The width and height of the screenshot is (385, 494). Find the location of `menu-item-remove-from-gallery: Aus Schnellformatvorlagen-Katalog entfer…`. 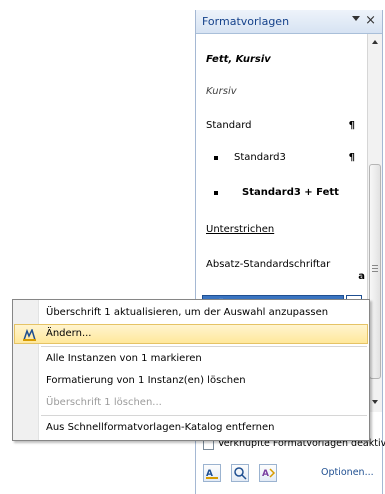

menu-item-remove-from-gallery: Aus Schnellformatvorlagen-Katalog entfer… is located at coordinates (191, 428).